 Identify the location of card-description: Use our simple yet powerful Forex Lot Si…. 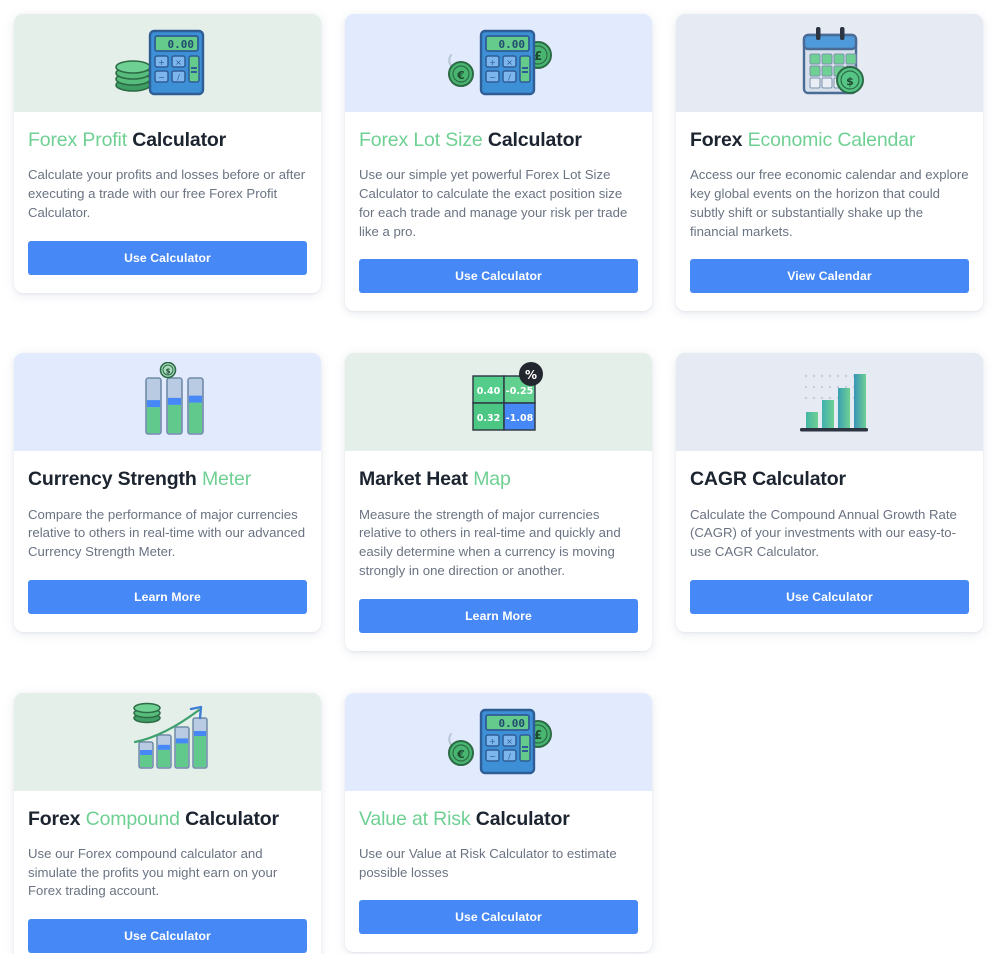
(493, 203).